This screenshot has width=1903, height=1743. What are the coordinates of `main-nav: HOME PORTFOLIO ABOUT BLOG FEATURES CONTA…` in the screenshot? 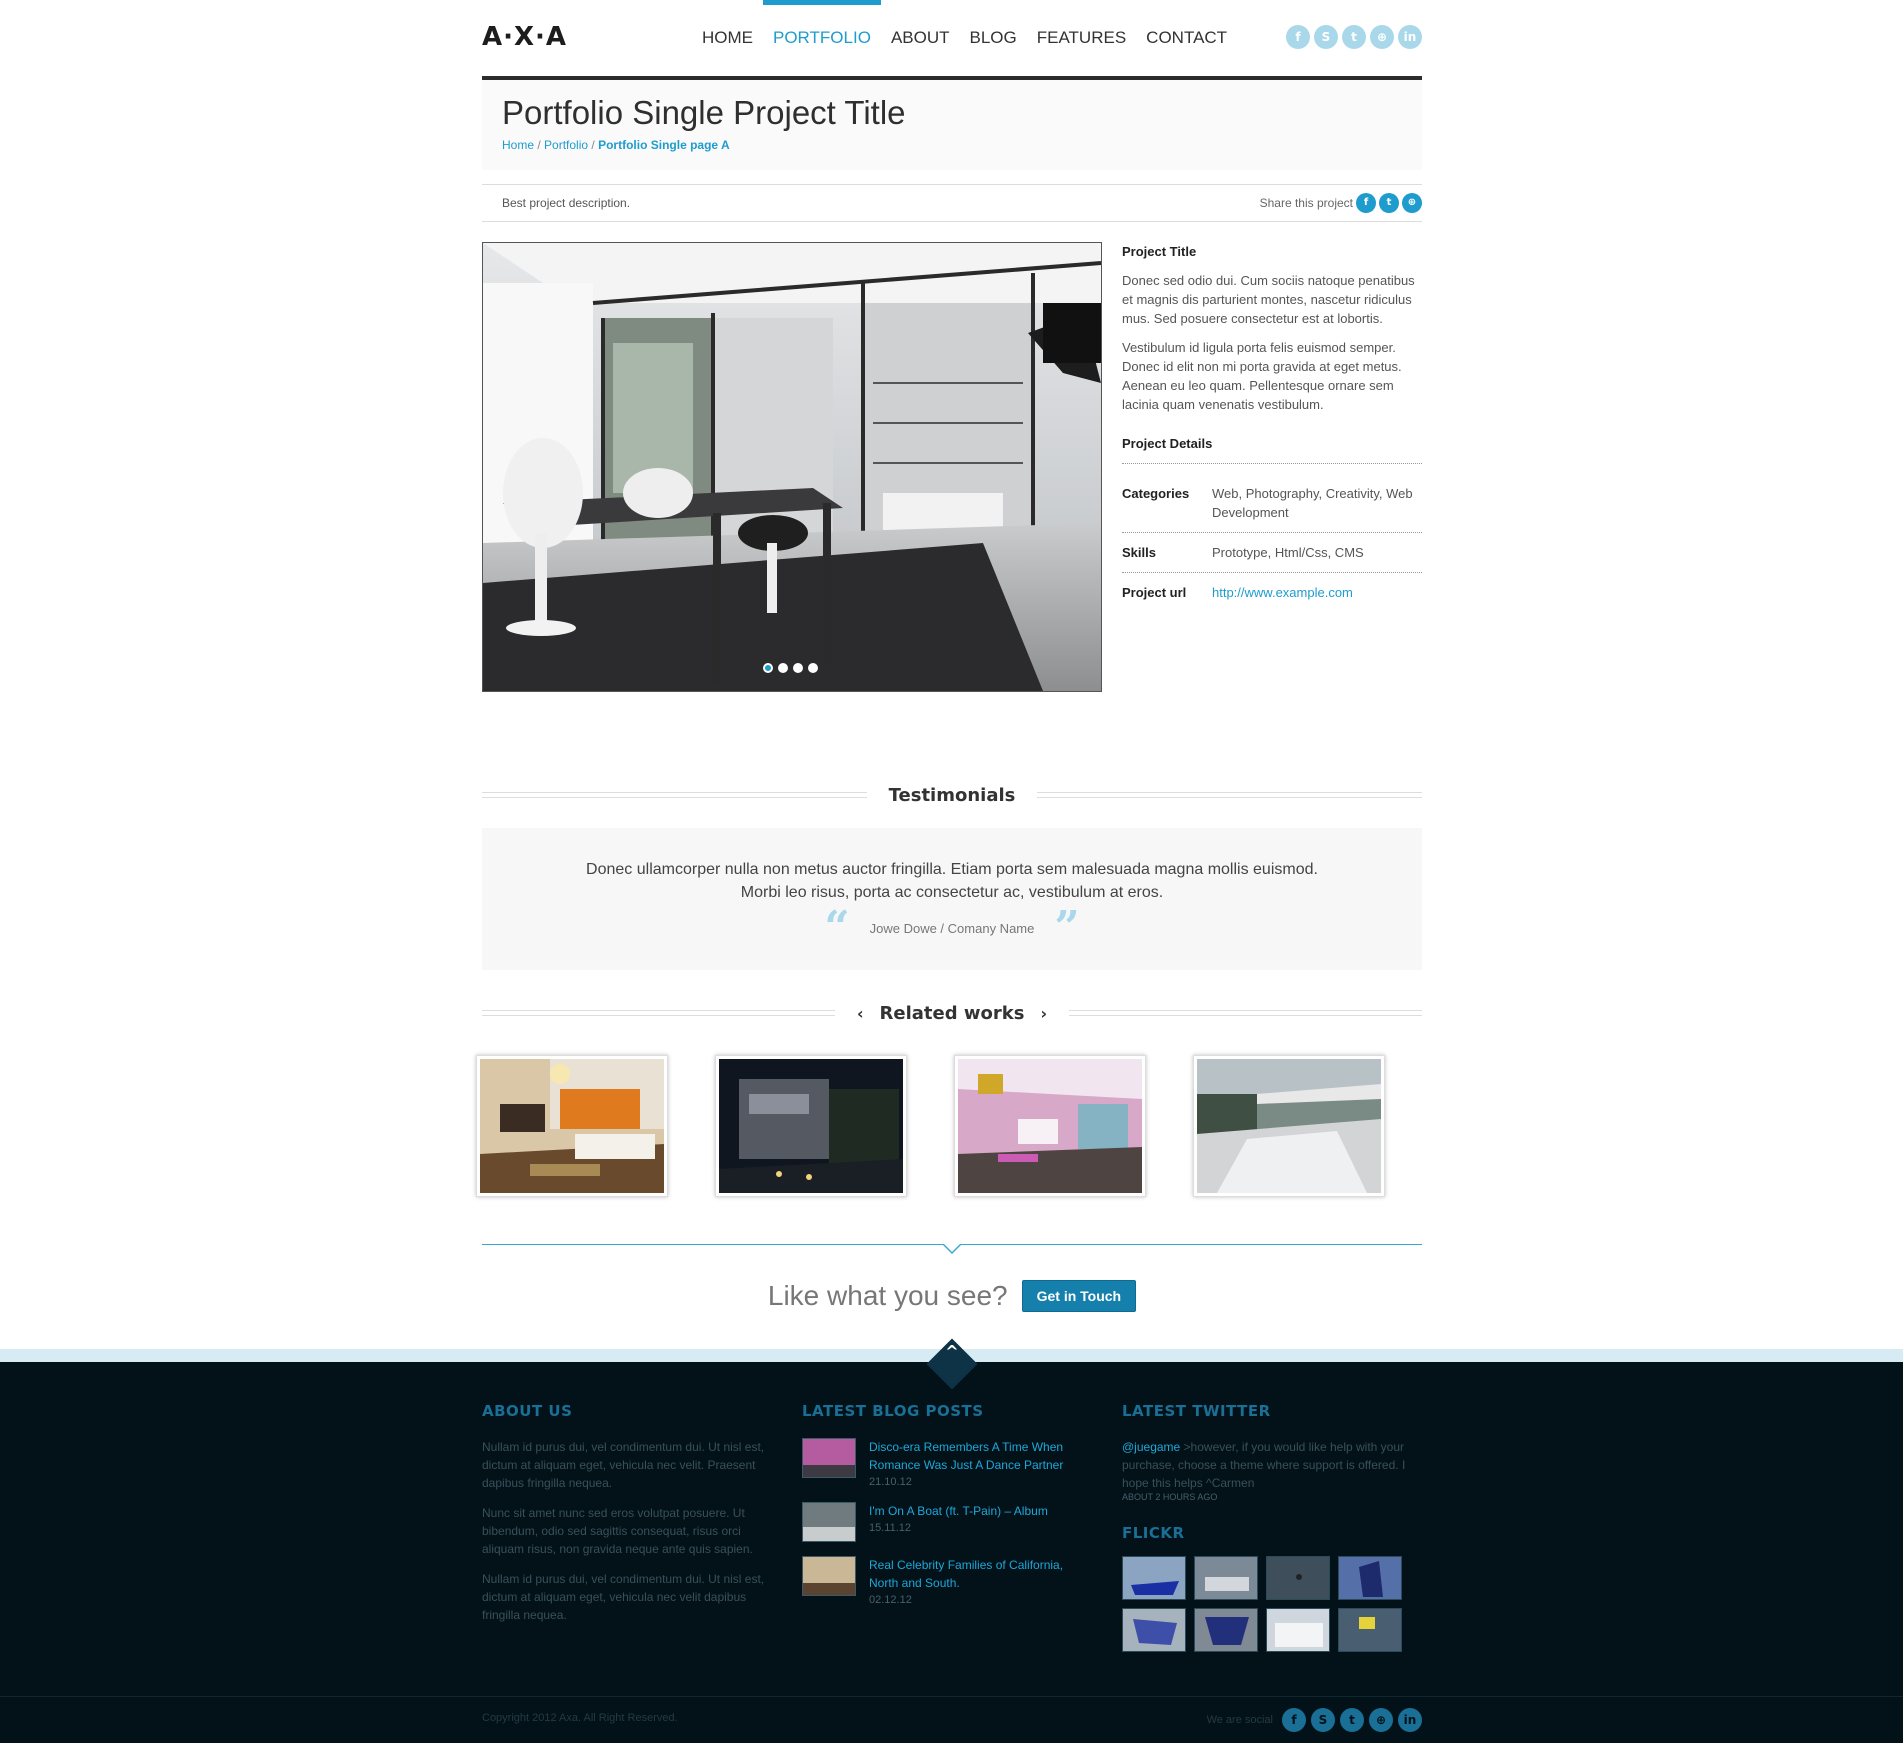 It's located at (964, 39).